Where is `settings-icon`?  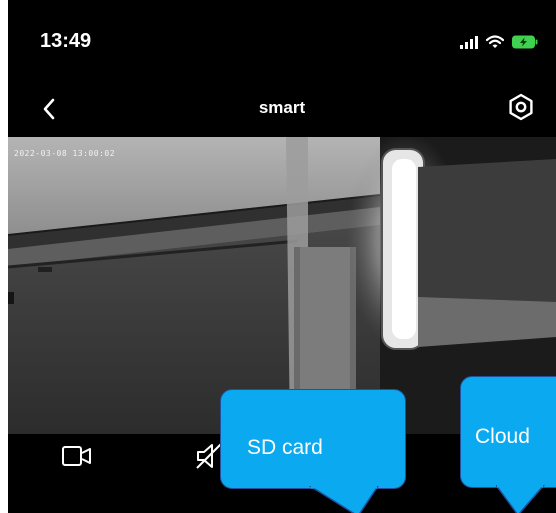 settings-icon is located at coordinates (521, 107).